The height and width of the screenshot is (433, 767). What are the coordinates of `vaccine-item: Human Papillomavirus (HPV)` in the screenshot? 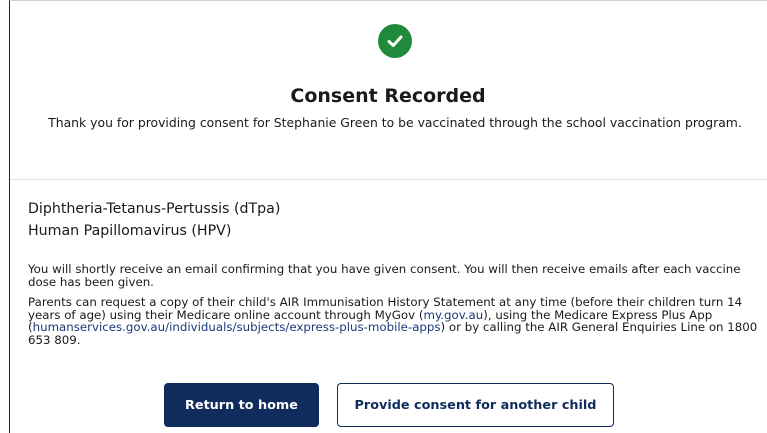 It's located at (130, 231).